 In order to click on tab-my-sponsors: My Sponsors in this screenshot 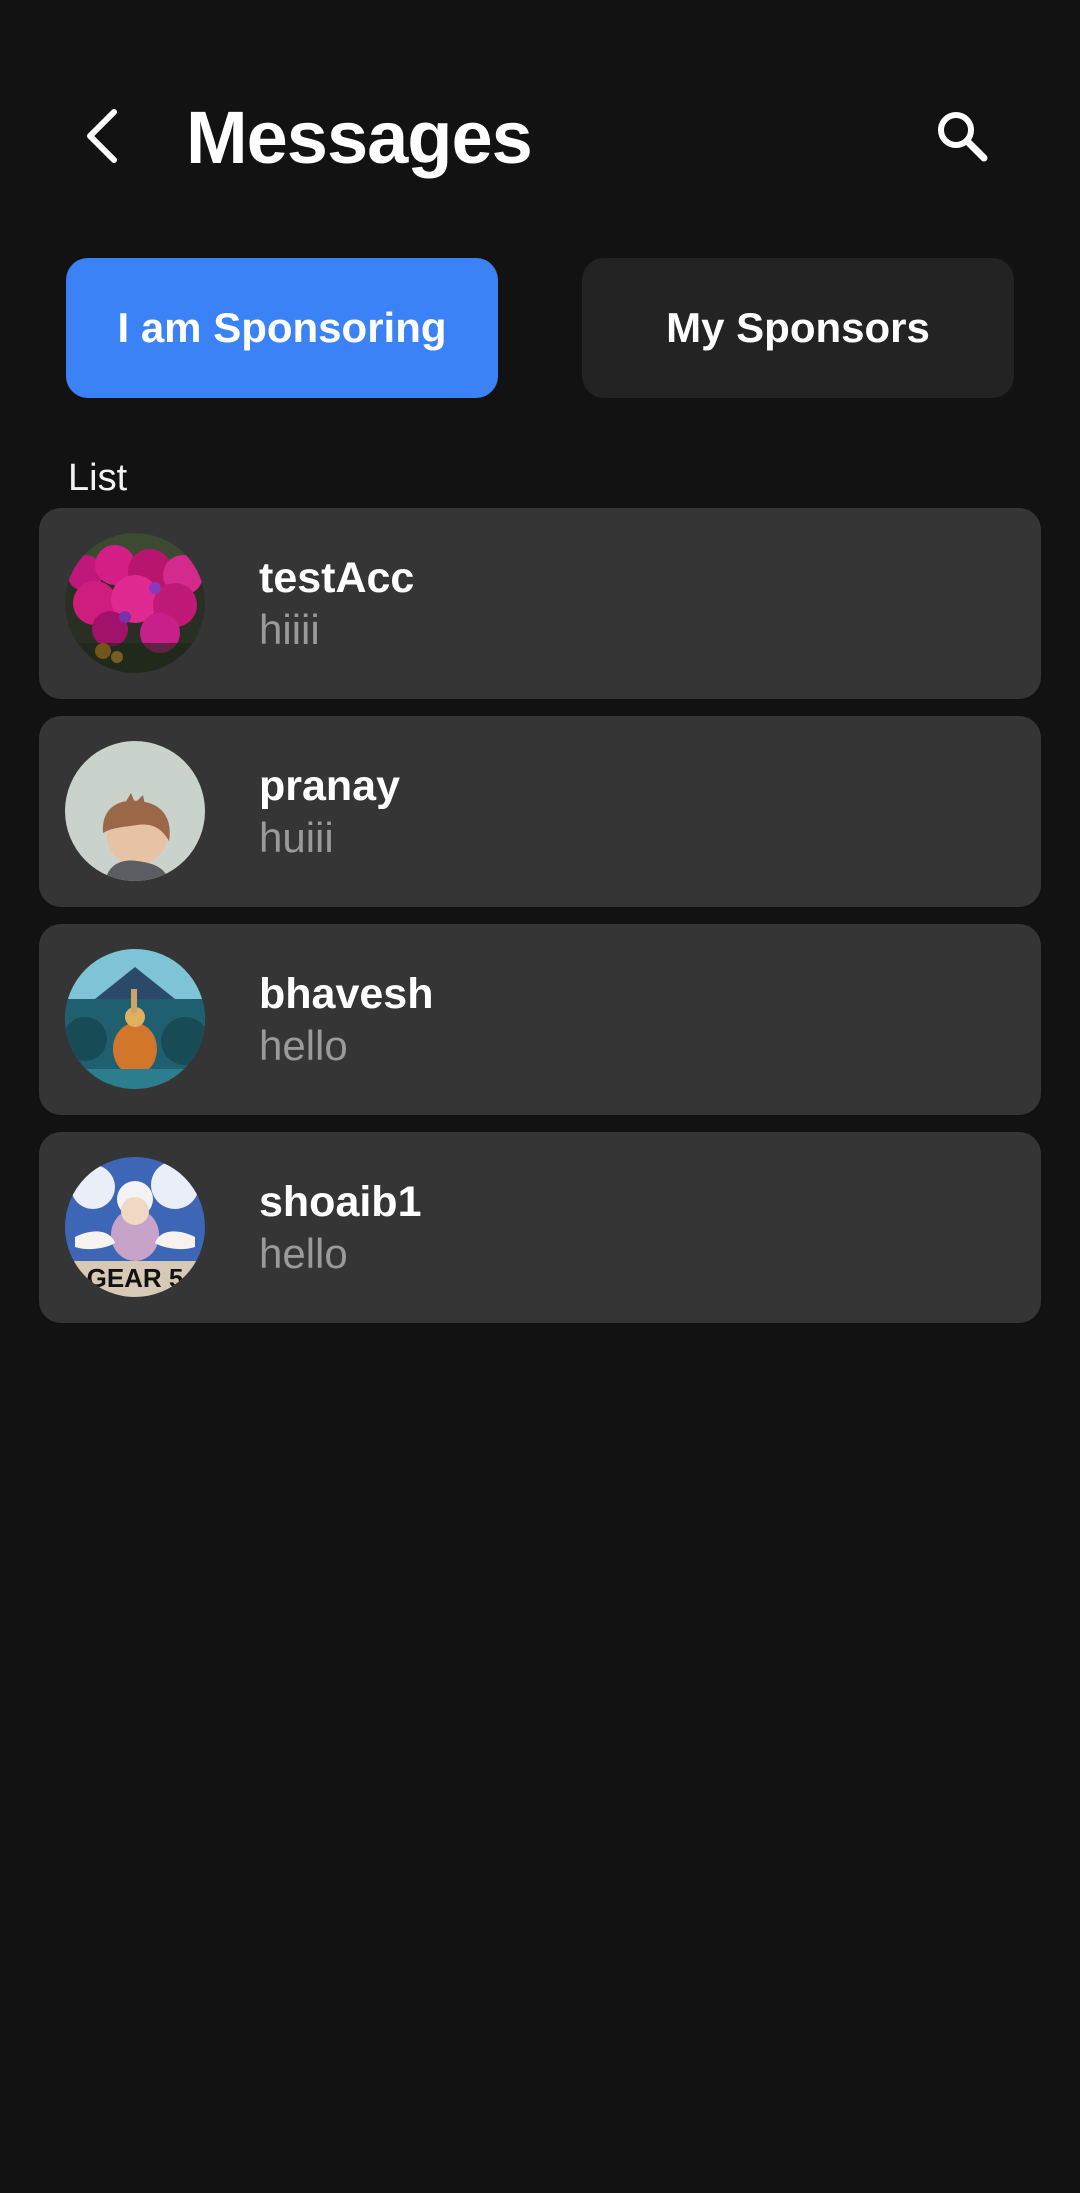, I will do `click(798, 328)`.